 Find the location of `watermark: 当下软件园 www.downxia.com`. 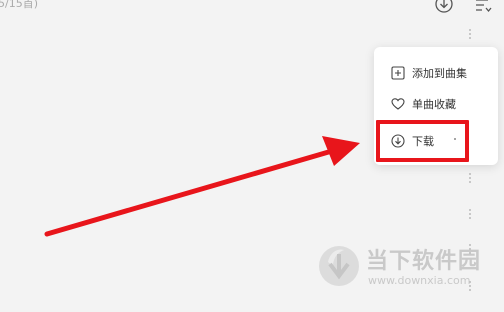

watermark: 当下软件园 www.downxia.com is located at coordinates (408, 270).